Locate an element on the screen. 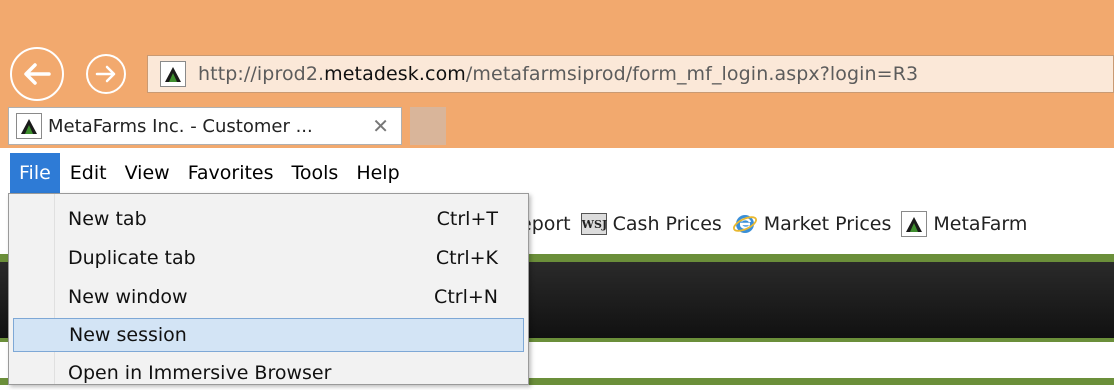 The width and height of the screenshot is (1114, 390). back-button is located at coordinates (37, 74).